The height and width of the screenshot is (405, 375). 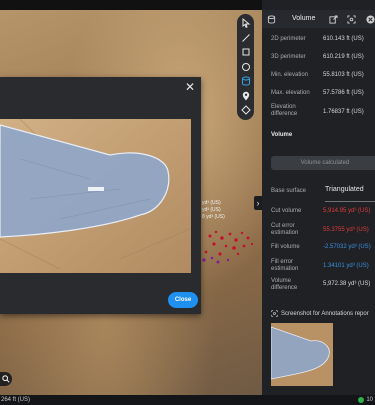 I want to click on background-label: 8 yd³ (US), so click(x=213, y=217).